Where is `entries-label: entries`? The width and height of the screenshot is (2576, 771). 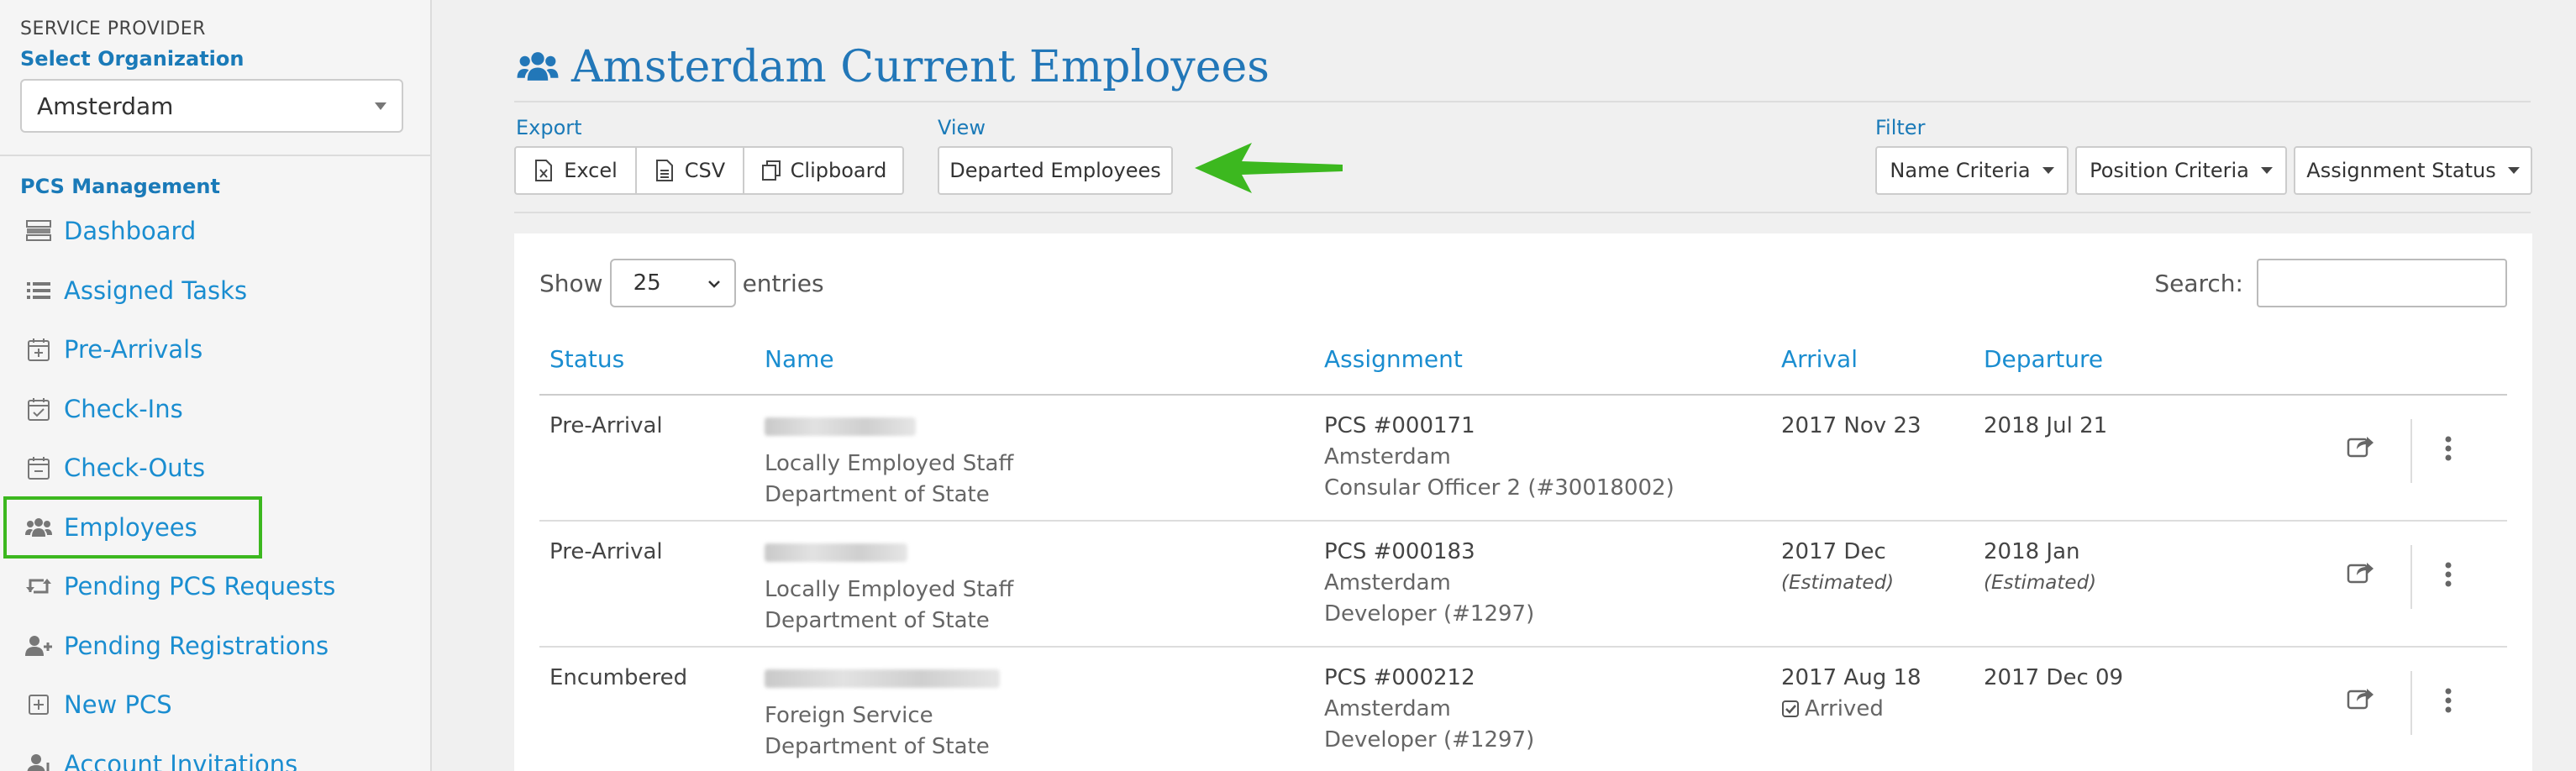
entries-label: entries is located at coordinates (783, 283).